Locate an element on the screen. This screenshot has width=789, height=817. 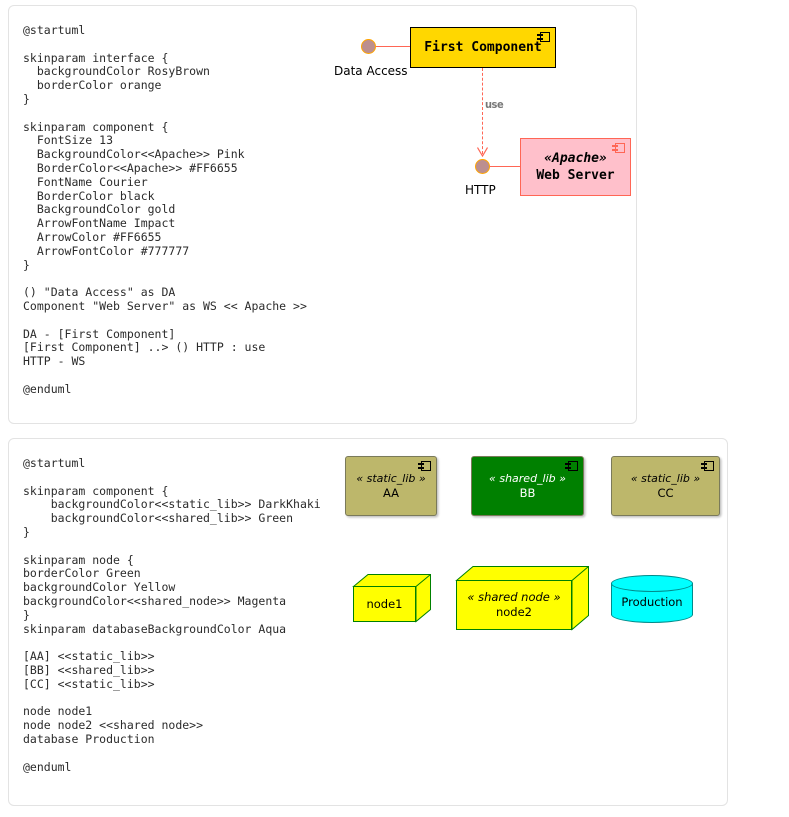
dependency-arrow-use is located at coordinates (482, 111).